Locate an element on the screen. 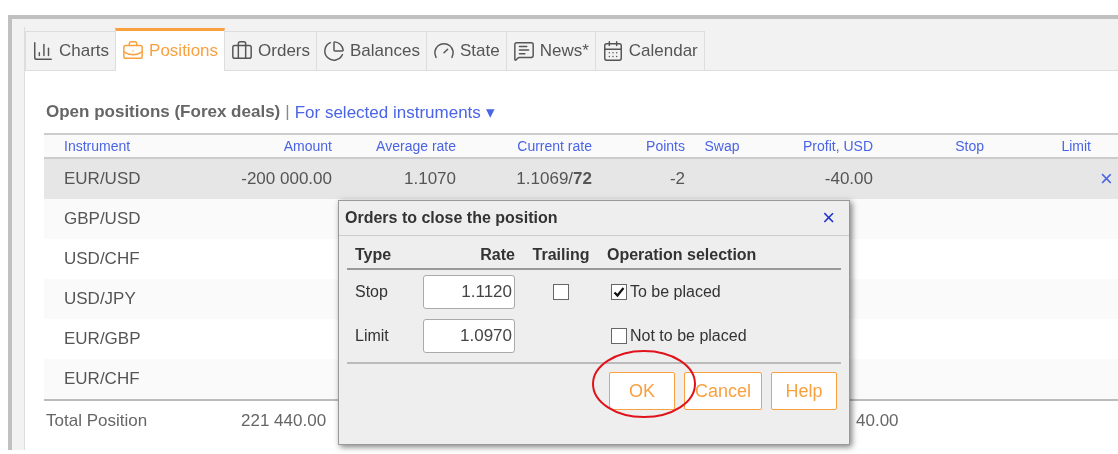 The image size is (1118, 454). instrument-cell-text: USD/CHF is located at coordinates (102, 259).